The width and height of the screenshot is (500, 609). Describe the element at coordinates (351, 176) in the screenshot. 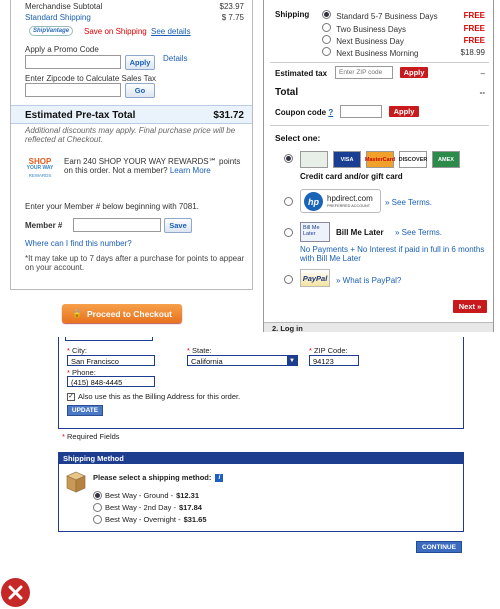

I see `credit-card-label: Credit card and/or gift card` at that location.